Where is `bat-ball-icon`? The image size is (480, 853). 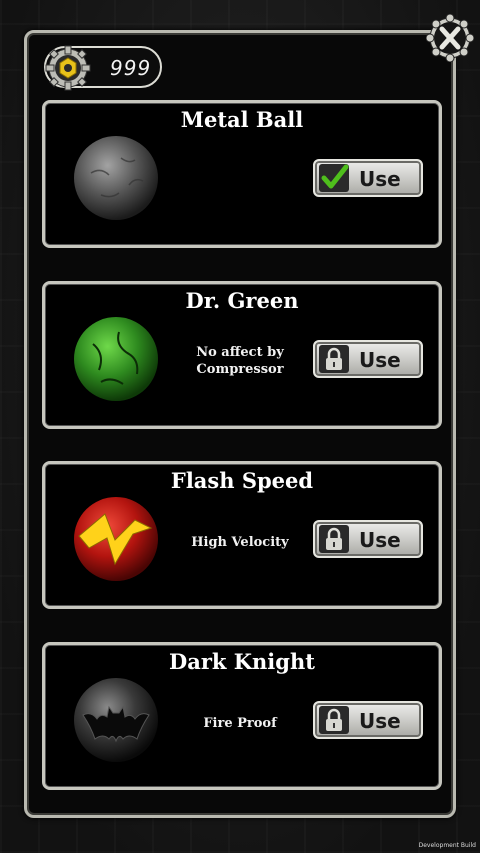 bat-ball-icon is located at coordinates (116, 720).